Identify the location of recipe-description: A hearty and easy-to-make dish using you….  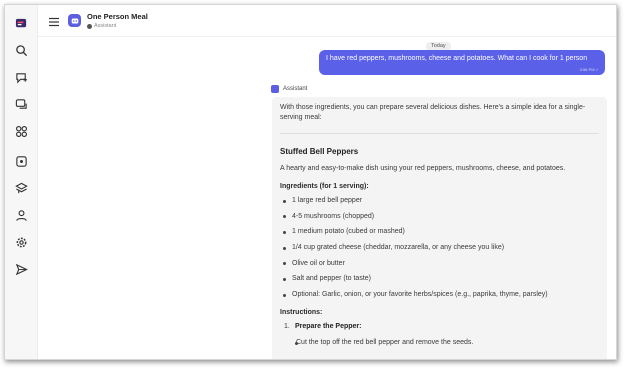
(423, 168).